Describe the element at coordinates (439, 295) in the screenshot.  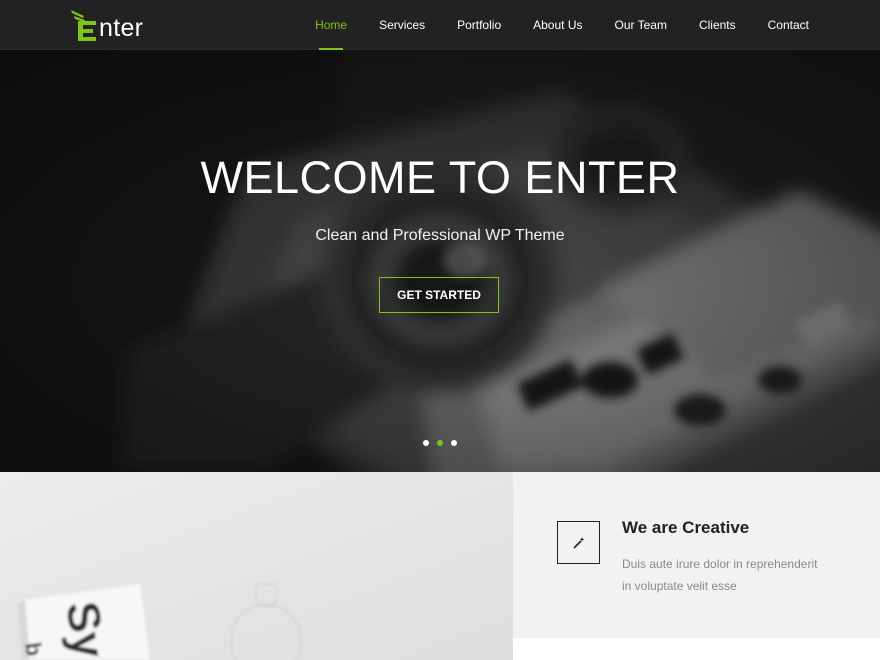
I see `get-started-button: GET STARTED` at that location.